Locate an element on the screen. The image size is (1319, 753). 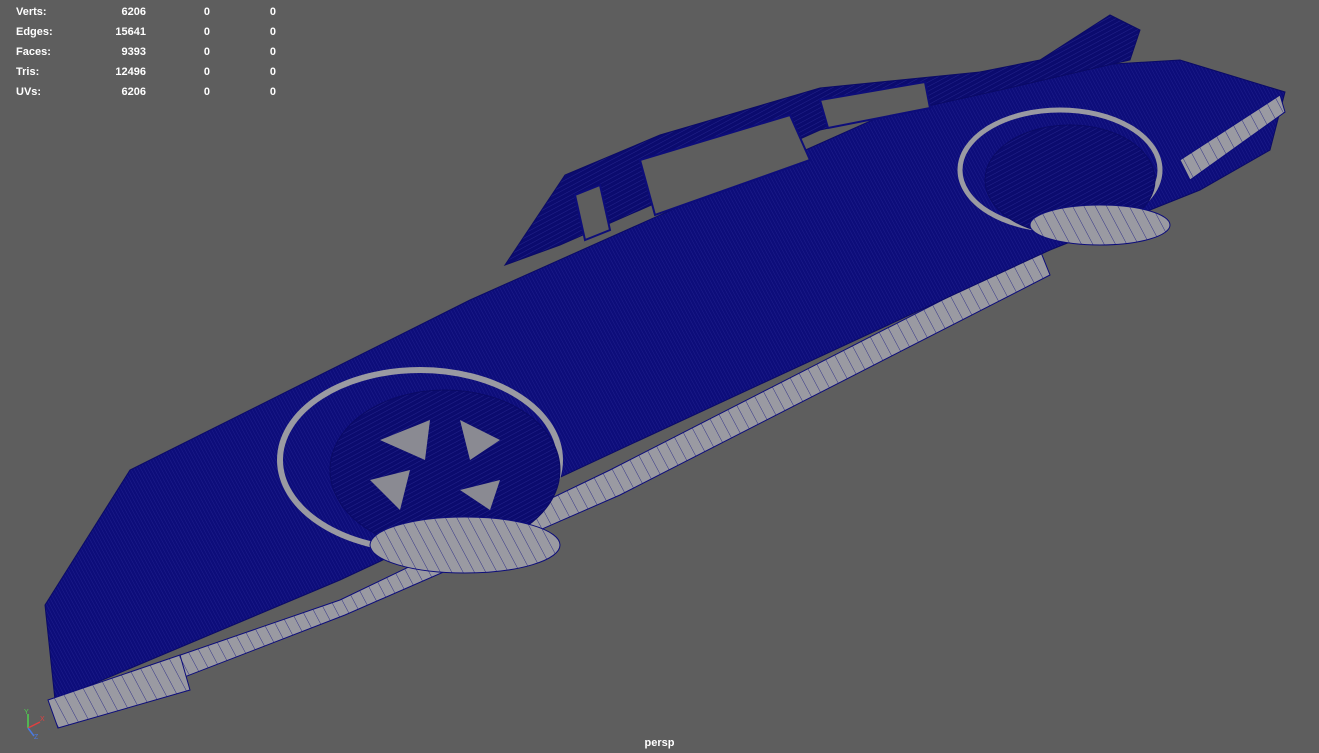
rear-tire-bottom is located at coordinates (1100, 225).